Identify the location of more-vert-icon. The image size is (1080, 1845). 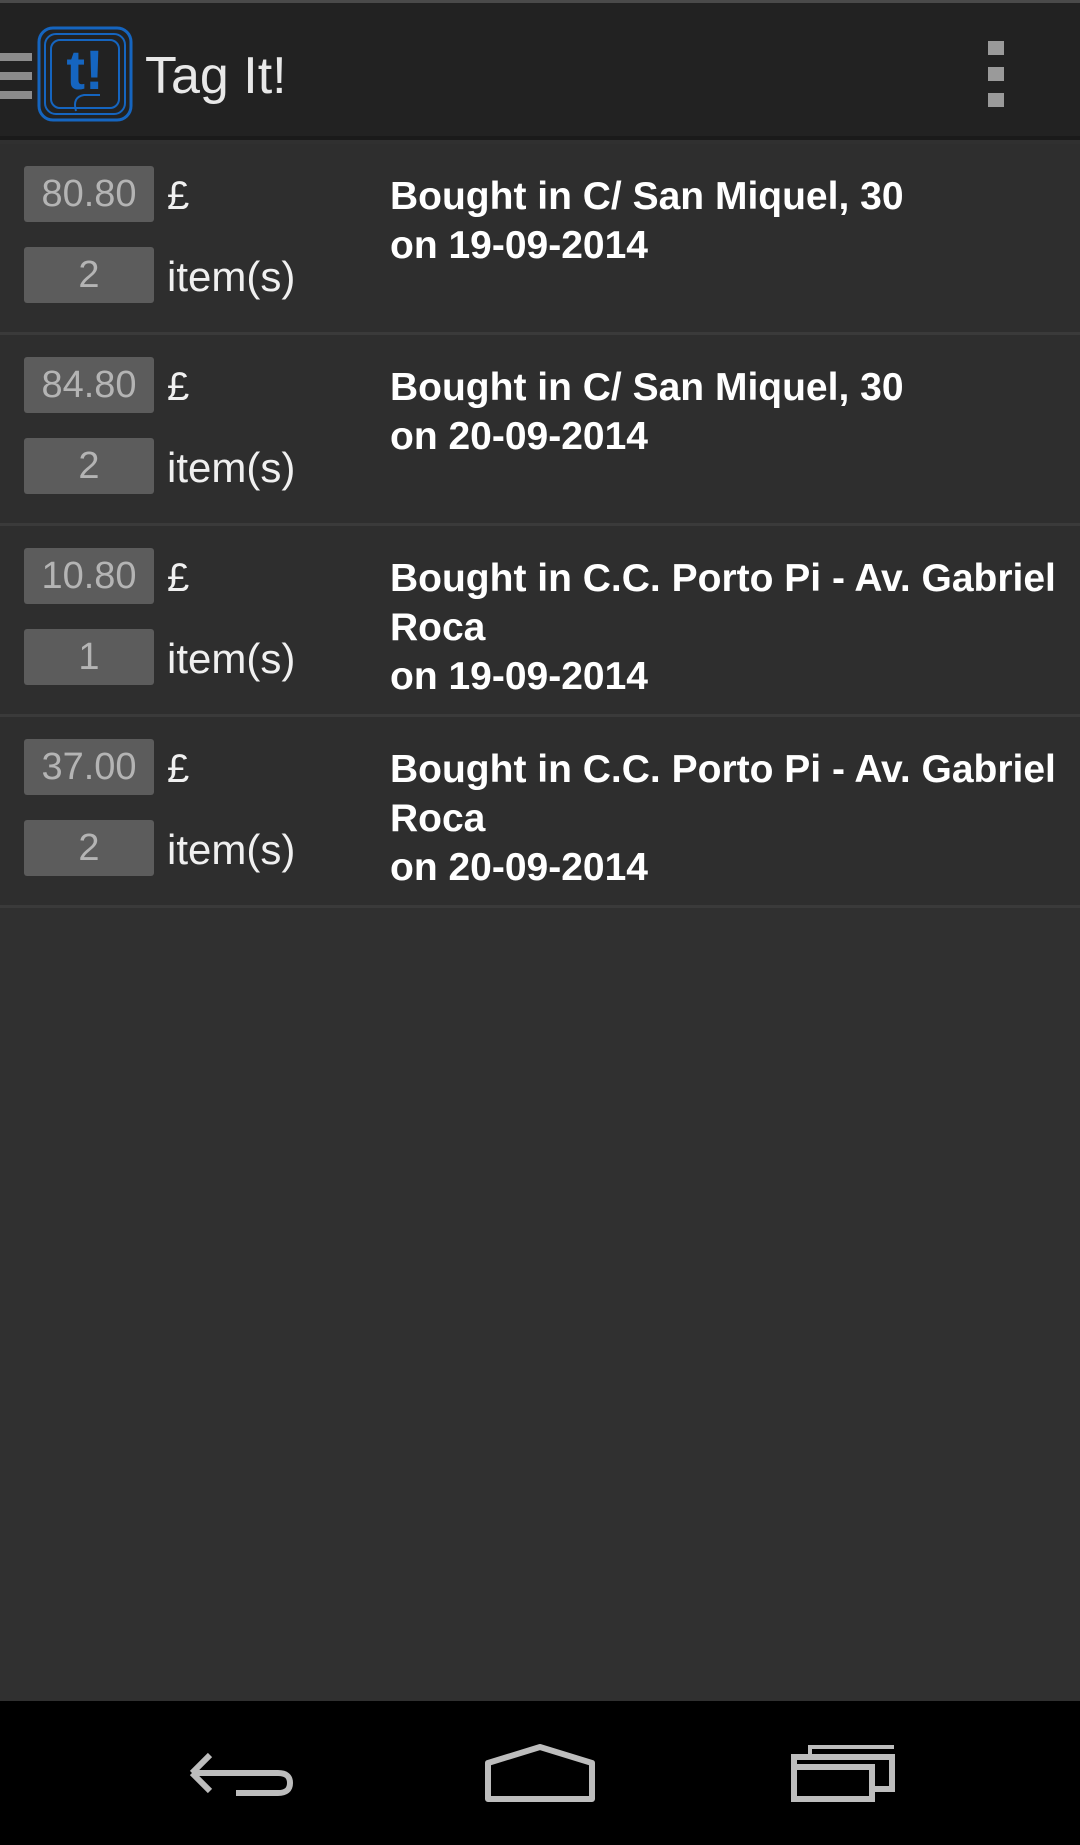
(996, 74).